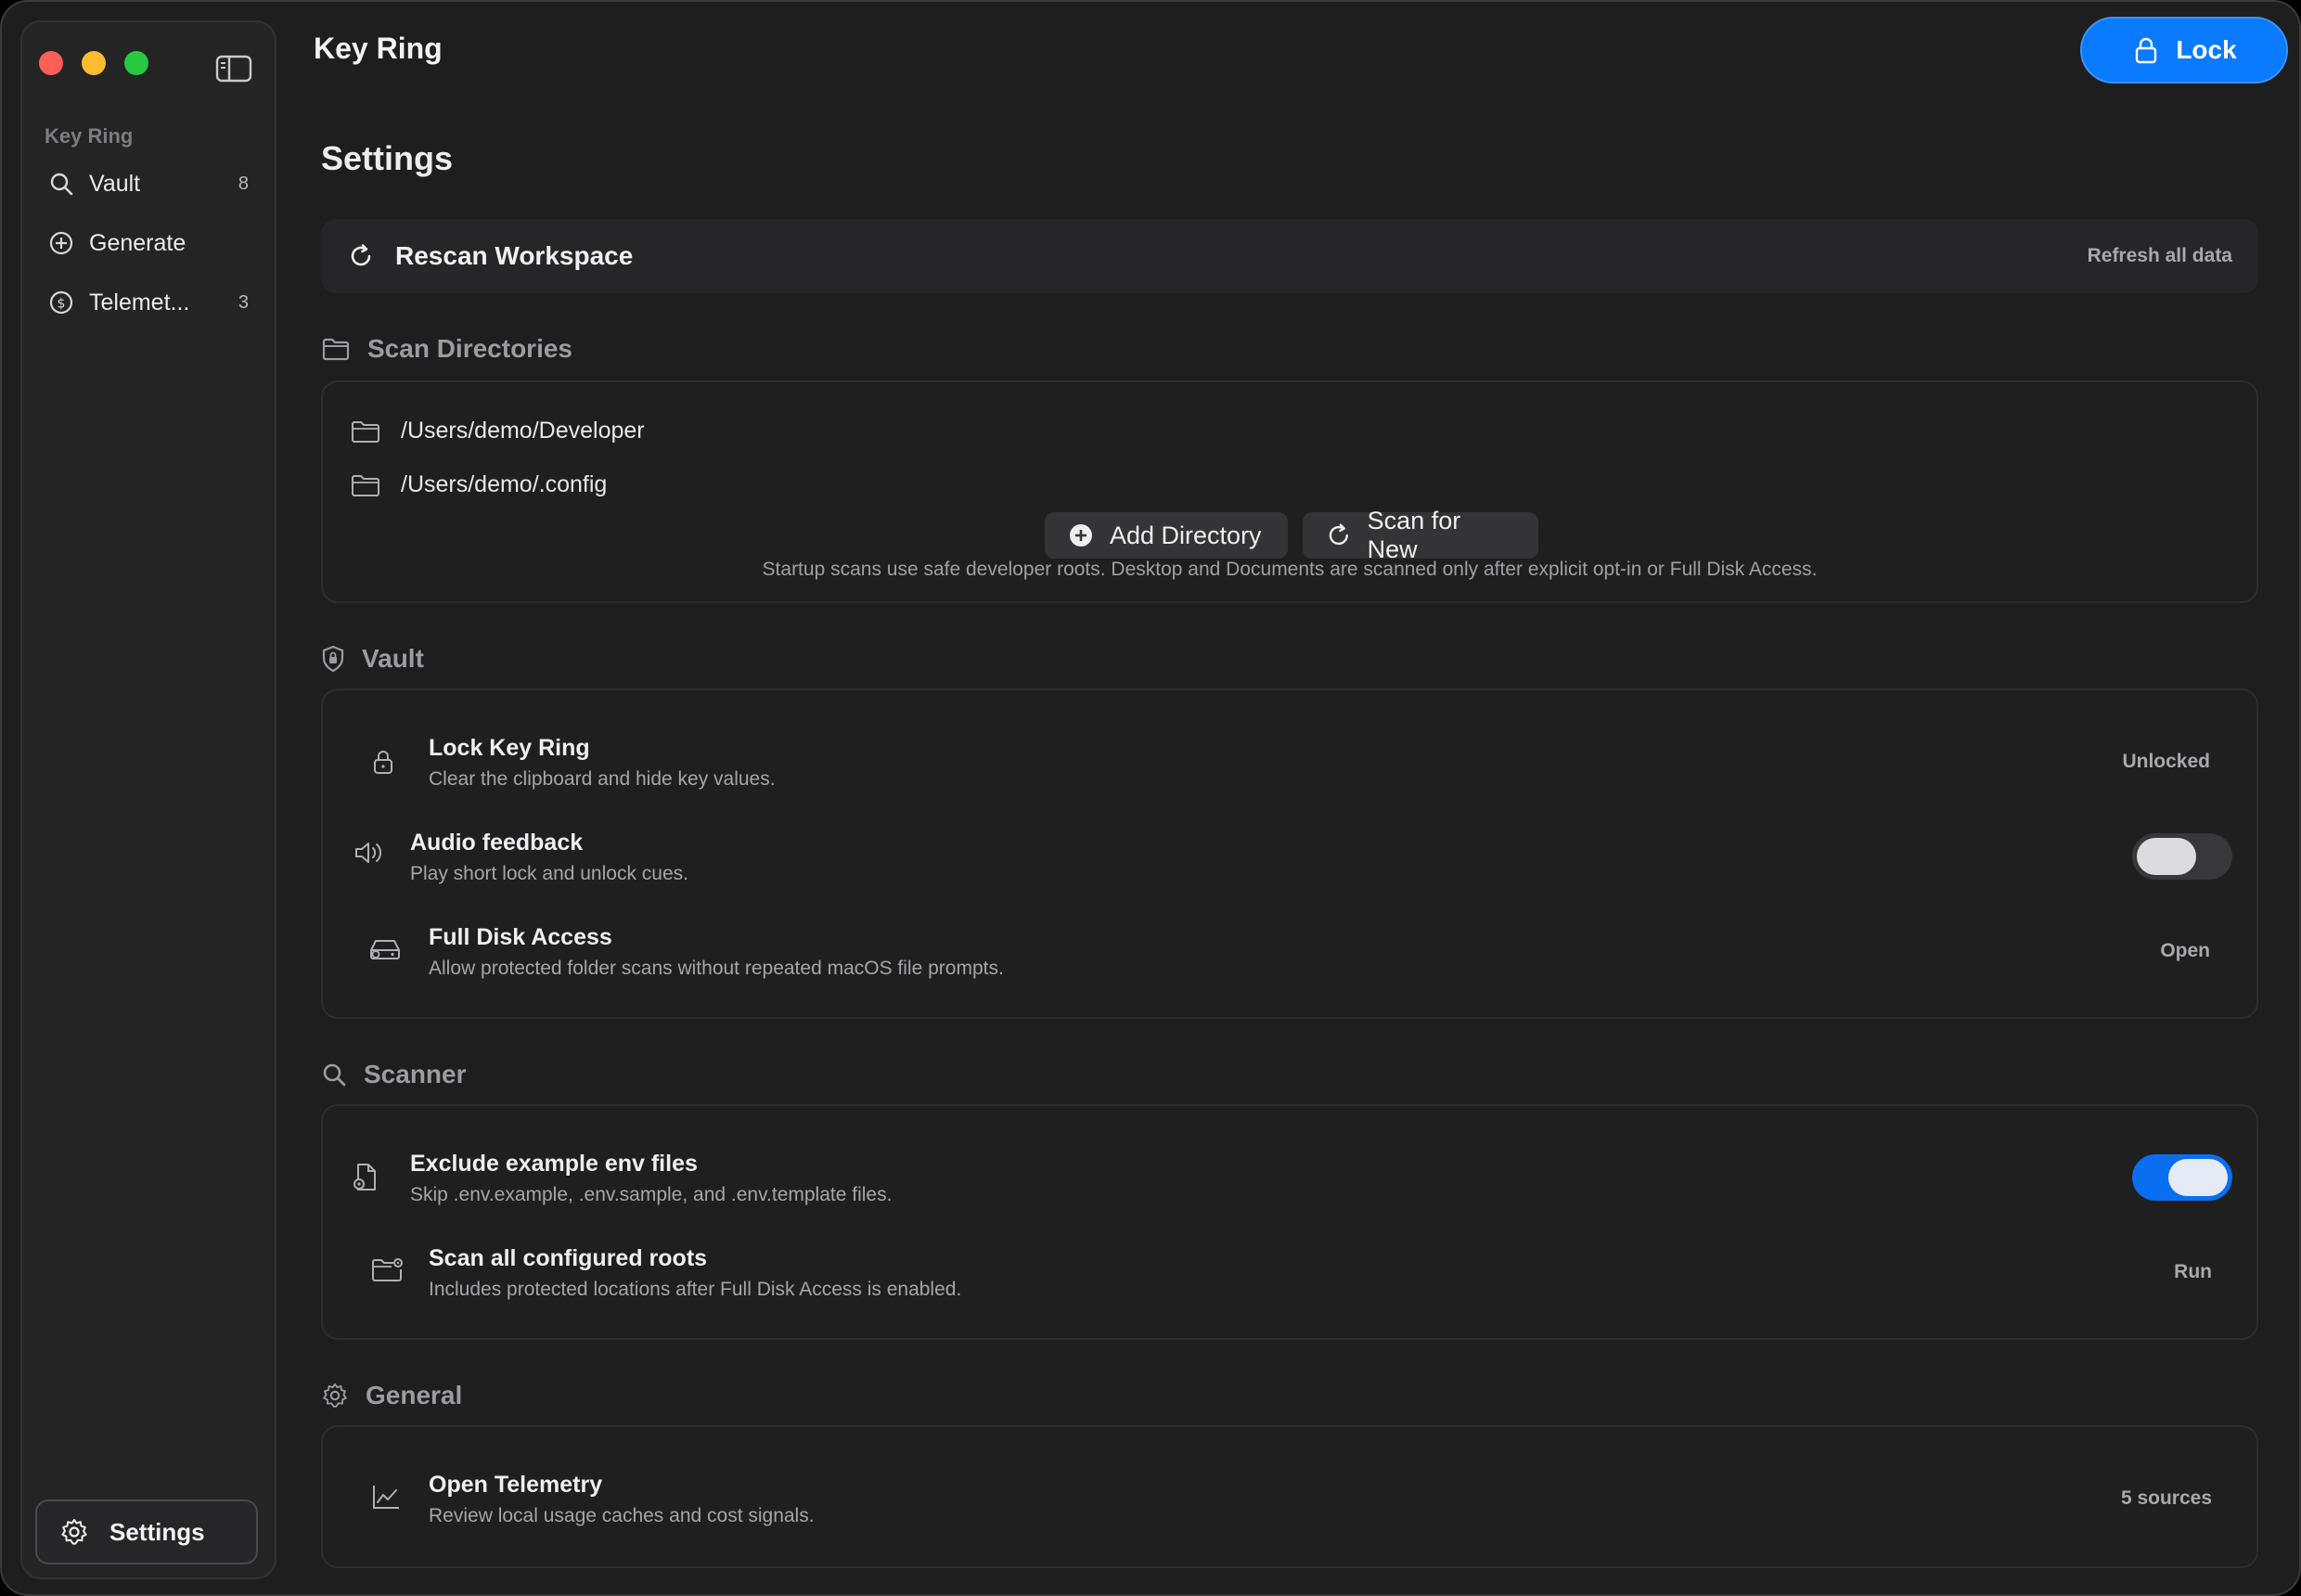 This screenshot has height=1596, width=2301. Describe the element at coordinates (385, 948) in the screenshot. I see `disk-drive-icon` at that location.